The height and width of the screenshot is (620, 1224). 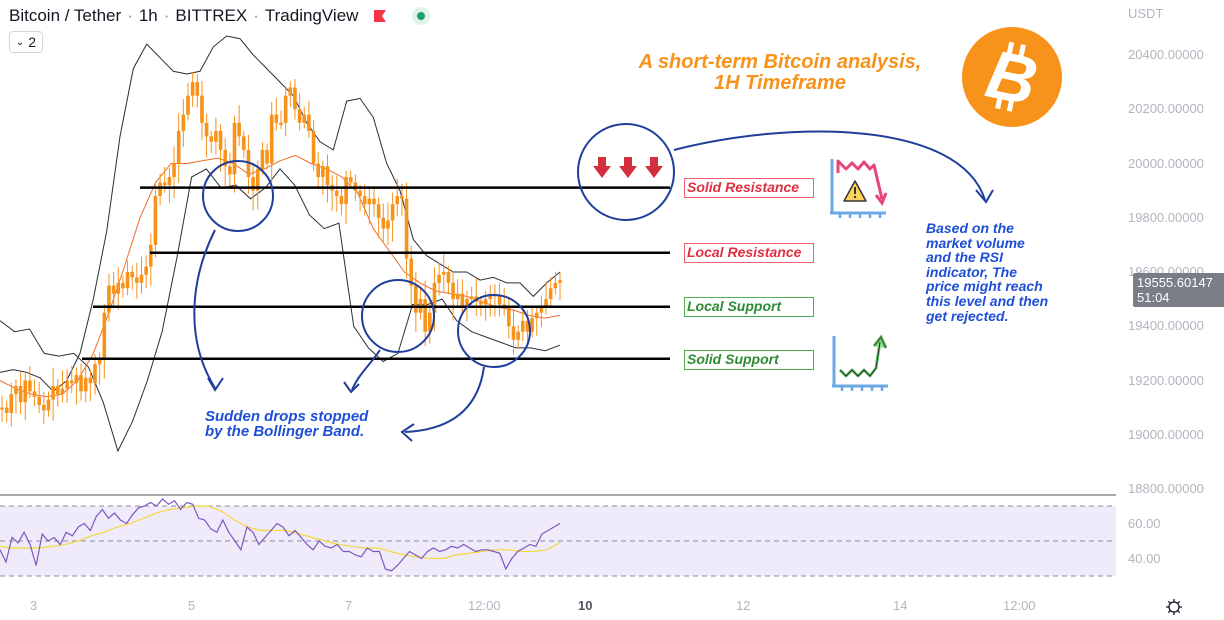 I want to click on time-tick: 12:00, so click(x=1019, y=605).